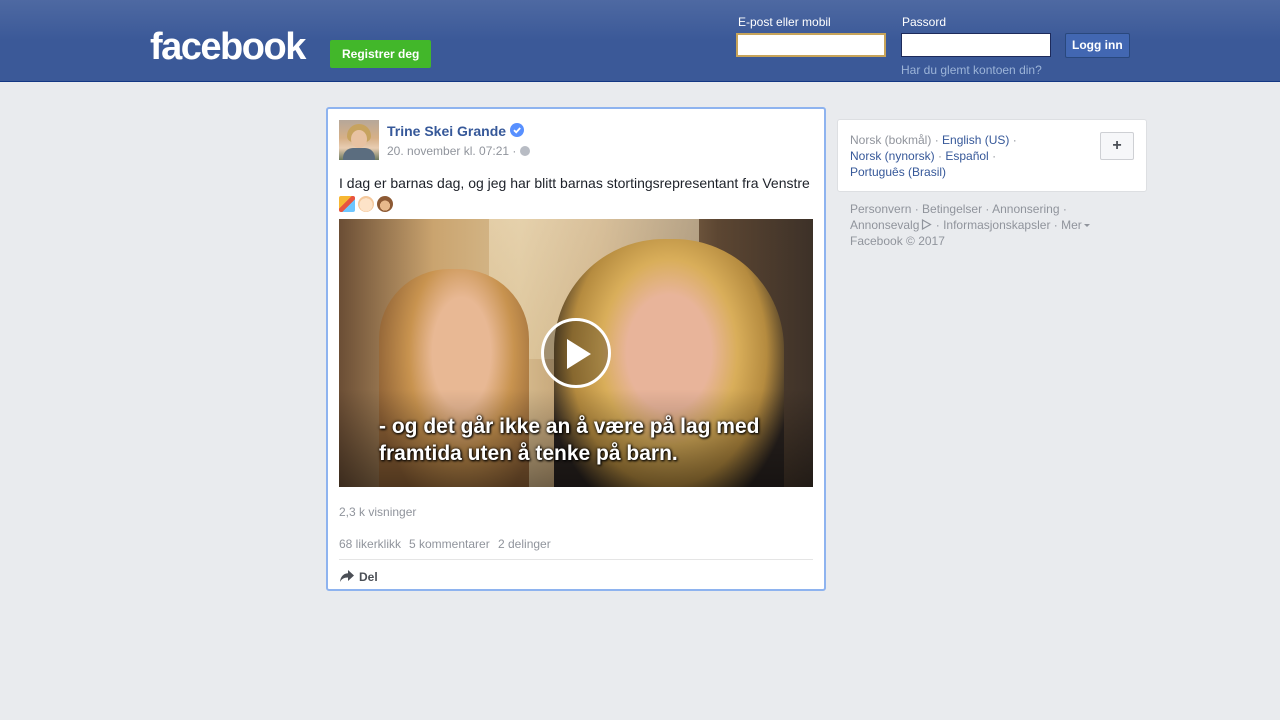 This screenshot has height=720, width=1280. Describe the element at coordinates (1086, 225) in the screenshot. I see `chevron-down-icon` at that location.